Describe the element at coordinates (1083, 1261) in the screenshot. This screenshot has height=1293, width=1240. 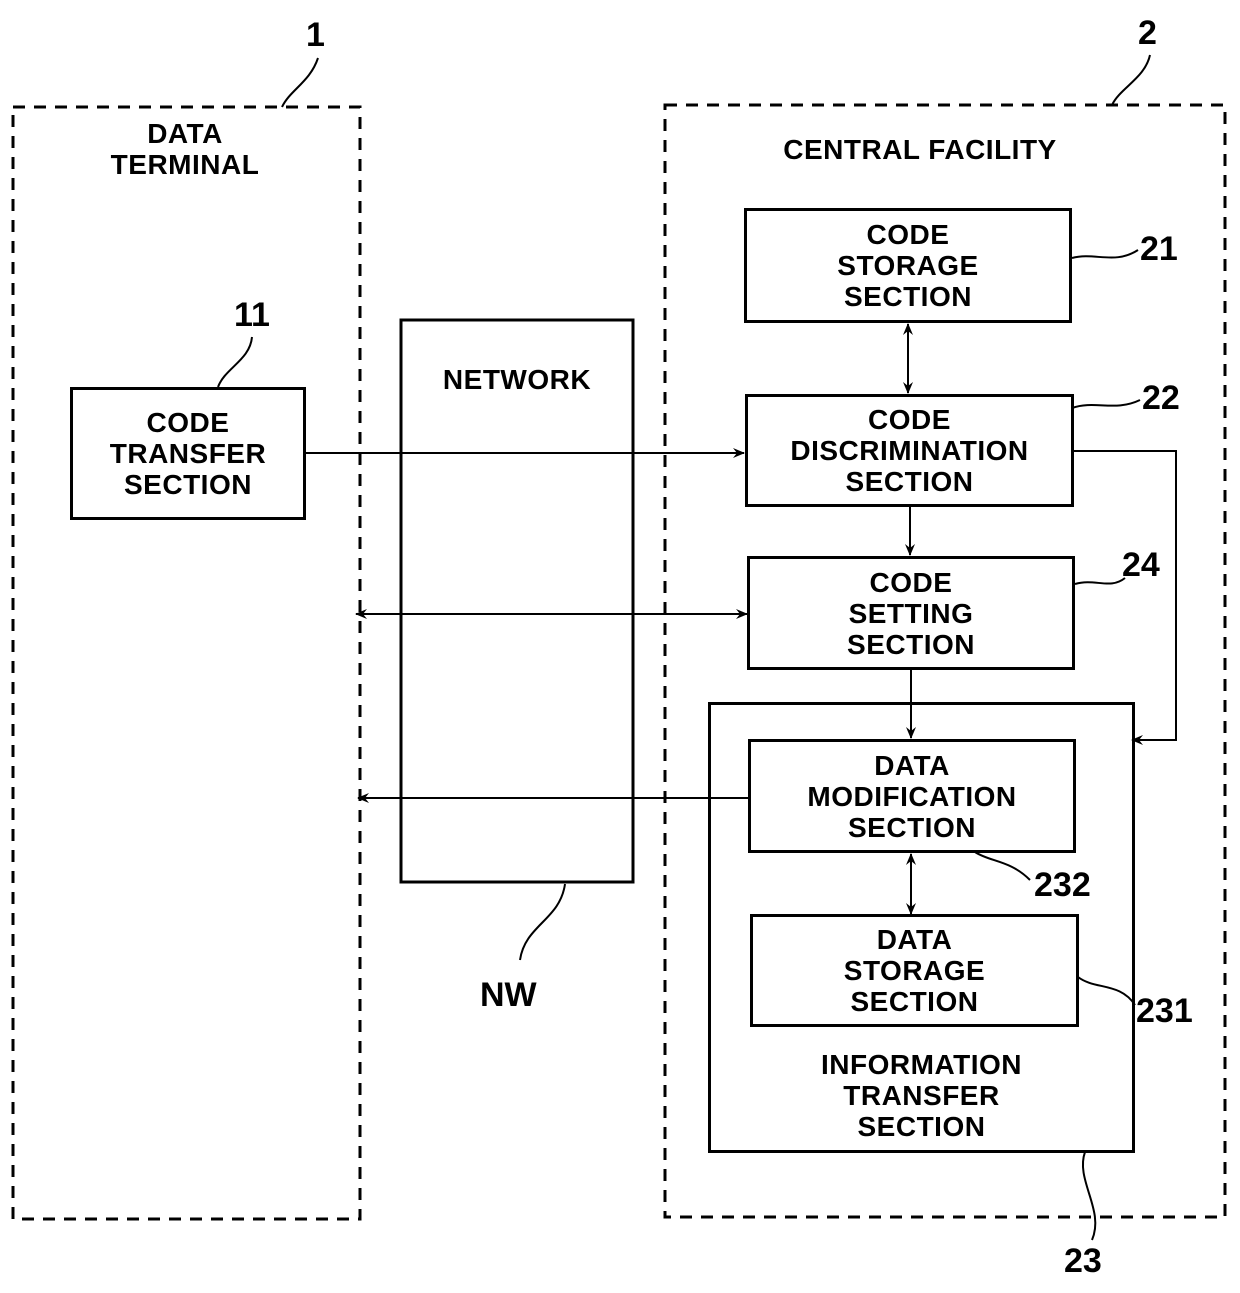
I see `ref-numeral-23: 23` at that location.